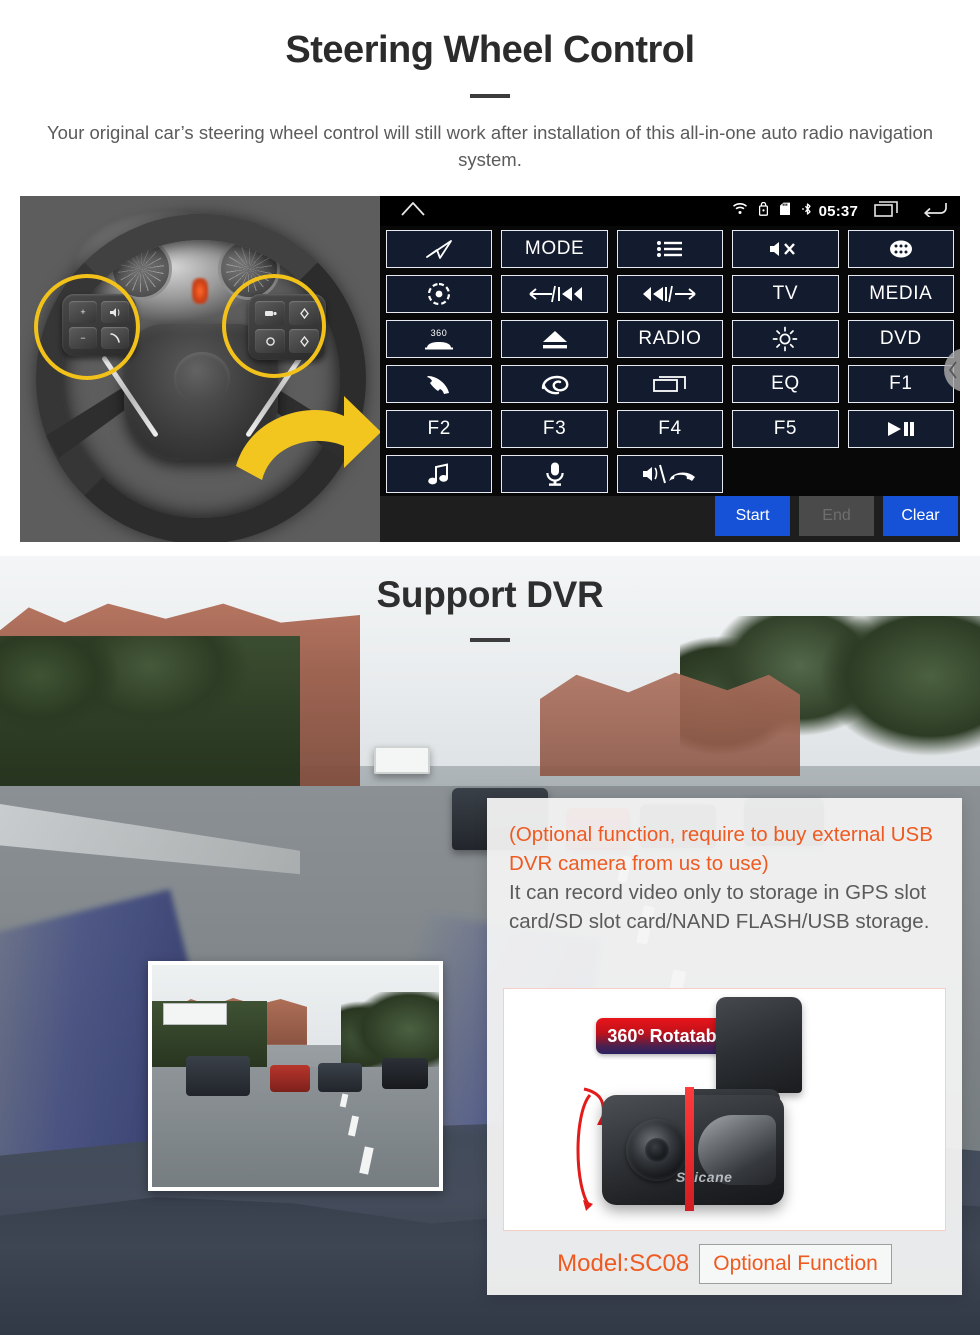  I want to click on back-icon, so click(935, 211).